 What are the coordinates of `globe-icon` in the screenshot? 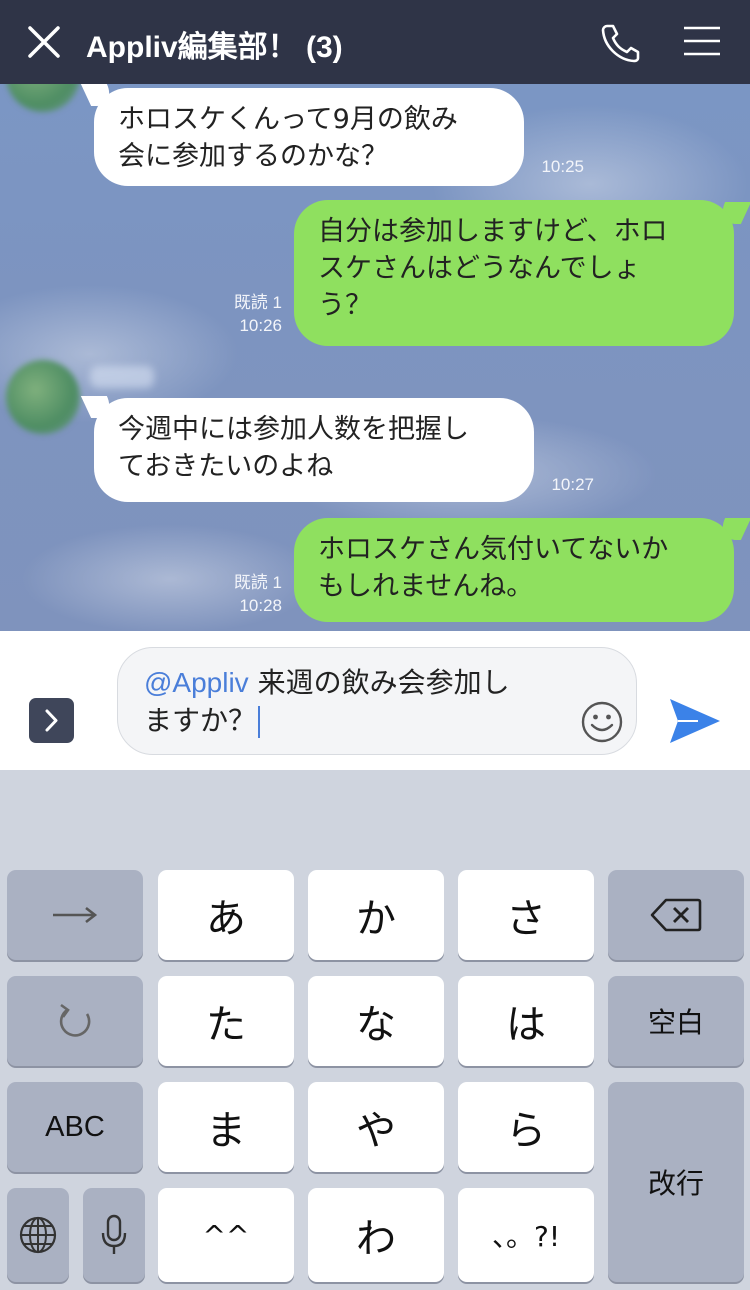 It's located at (38, 1235).